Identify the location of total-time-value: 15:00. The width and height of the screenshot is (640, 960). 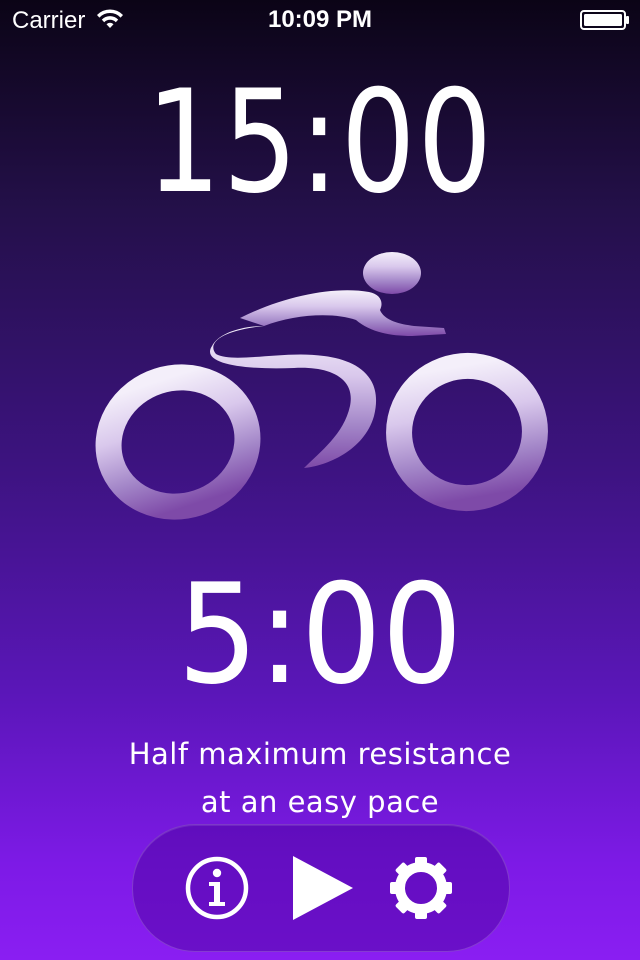
(320, 142).